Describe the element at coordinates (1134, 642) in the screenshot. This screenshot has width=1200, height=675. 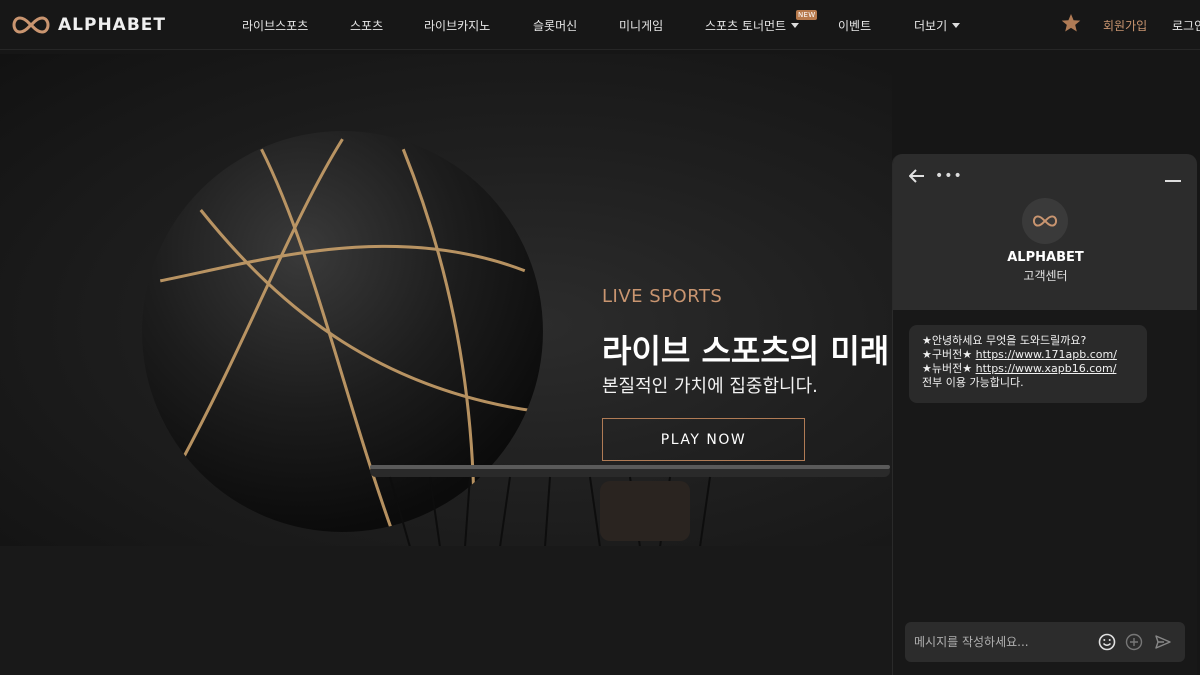
I see `attach-plus-icon` at that location.